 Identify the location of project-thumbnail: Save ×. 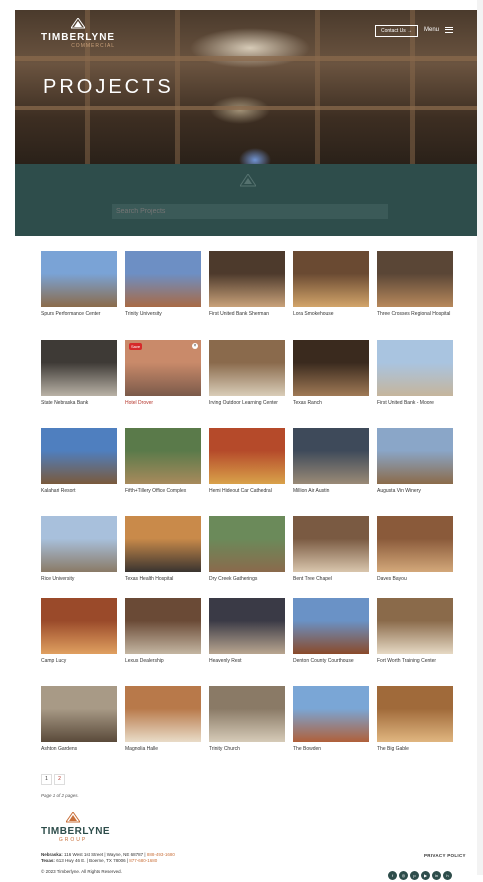
(163, 368).